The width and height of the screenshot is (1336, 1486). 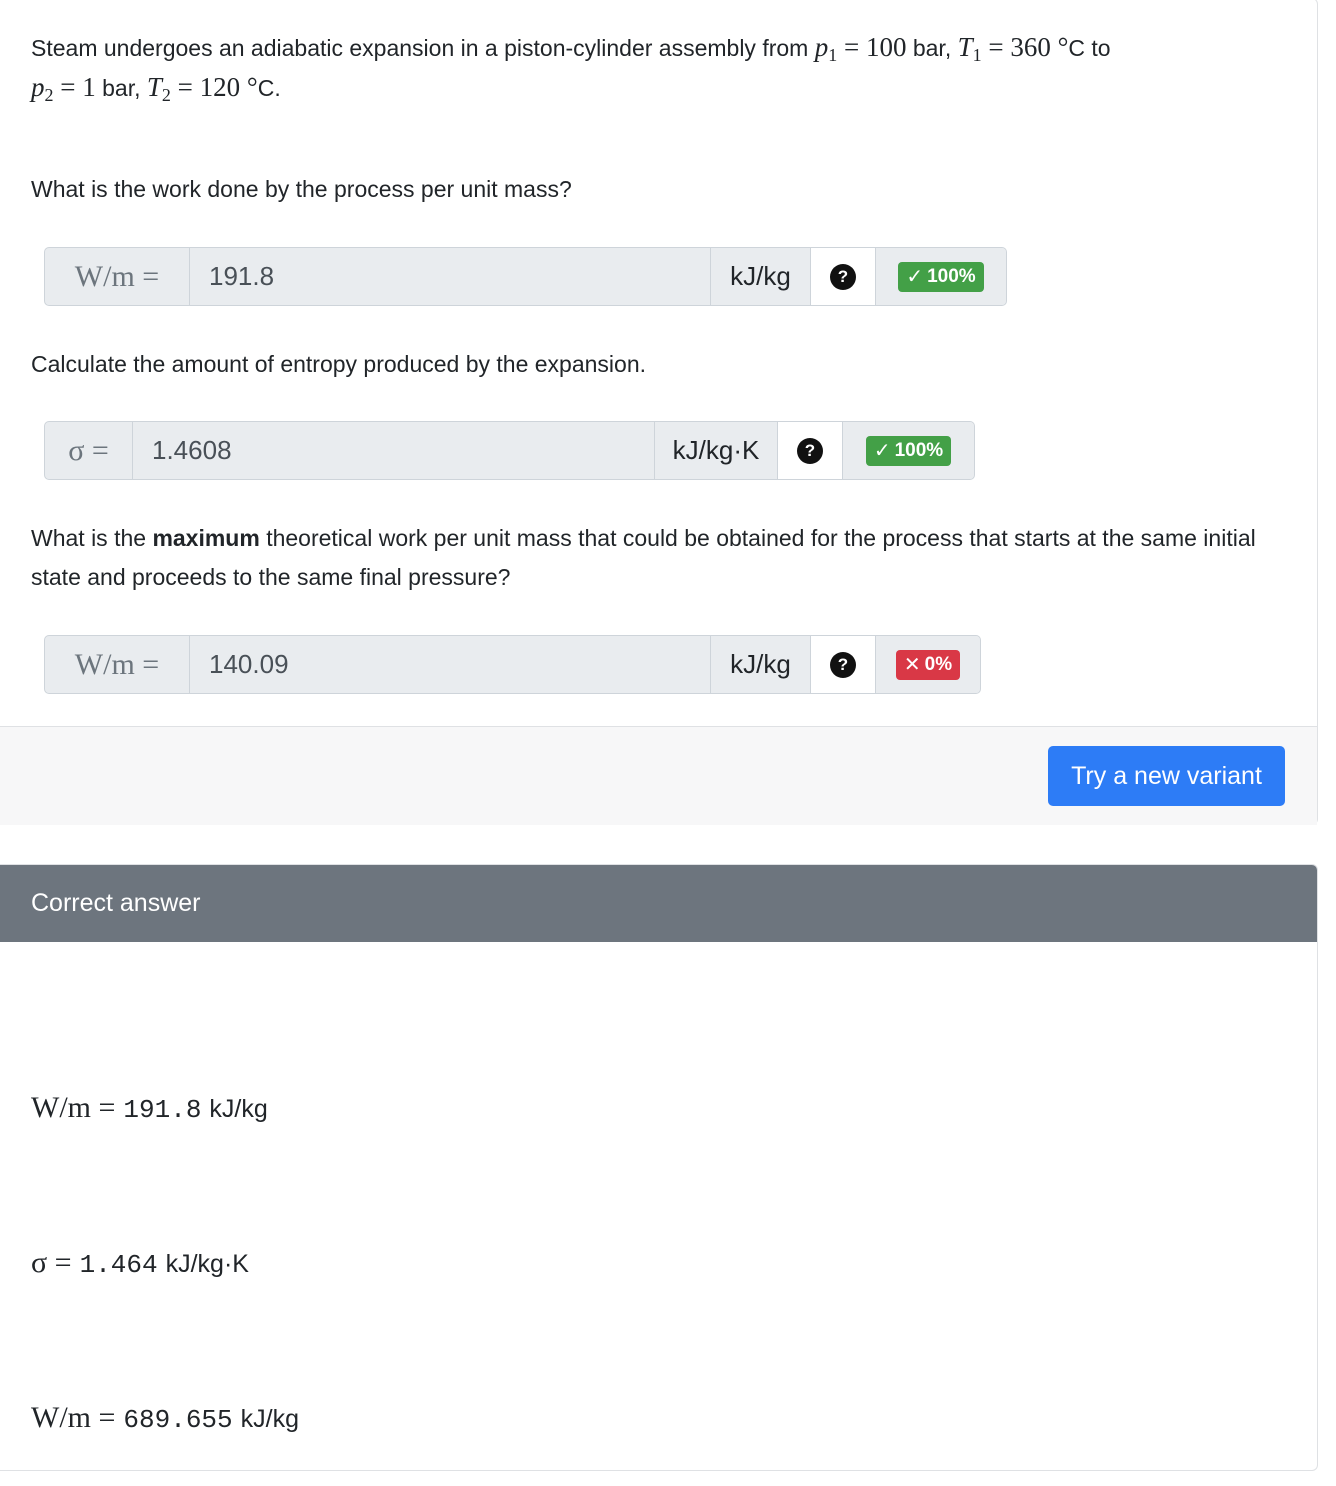 I want to click on correct-answer-max-work: W/m = 689.655 kJ/kg, so click(x=165, y=1418).